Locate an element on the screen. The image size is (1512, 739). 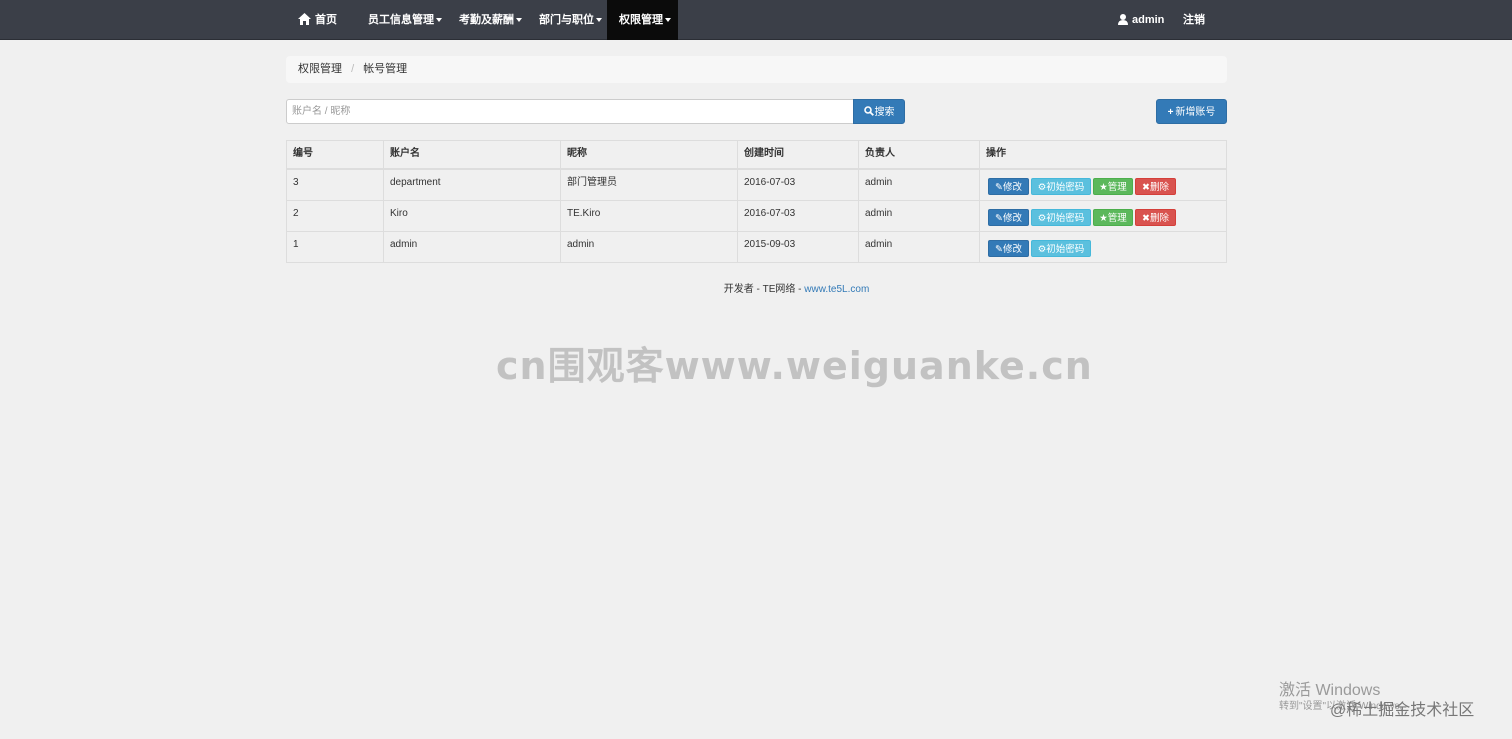
nav-permission-management-label: 权限管理 is located at coordinates (641, 20).